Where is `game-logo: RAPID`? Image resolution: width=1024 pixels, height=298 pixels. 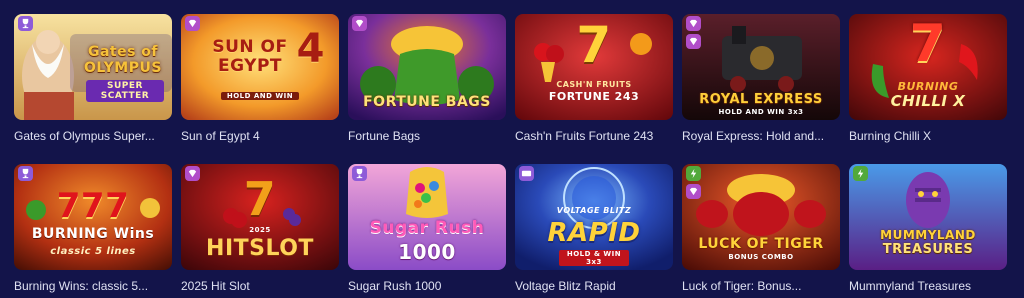 game-logo: RAPID is located at coordinates (594, 232).